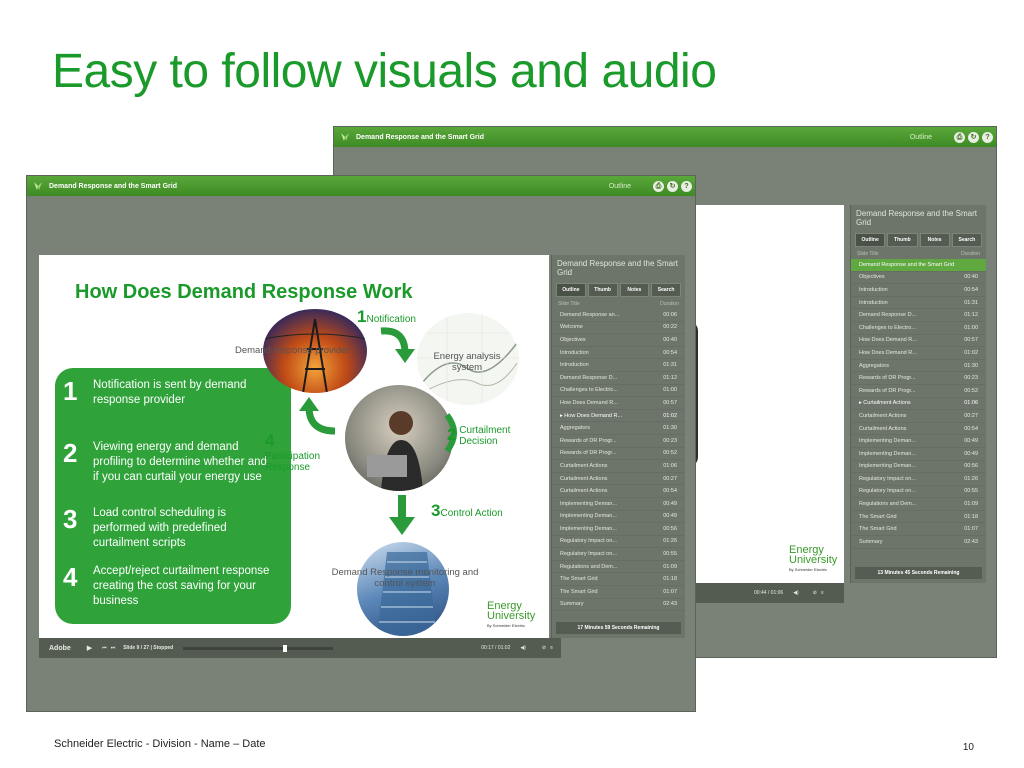 The width and height of the screenshot is (1024, 768). Describe the element at coordinates (618, 466) in the screenshot. I see `outline-row: Curtailment Actions 01:06` at that location.